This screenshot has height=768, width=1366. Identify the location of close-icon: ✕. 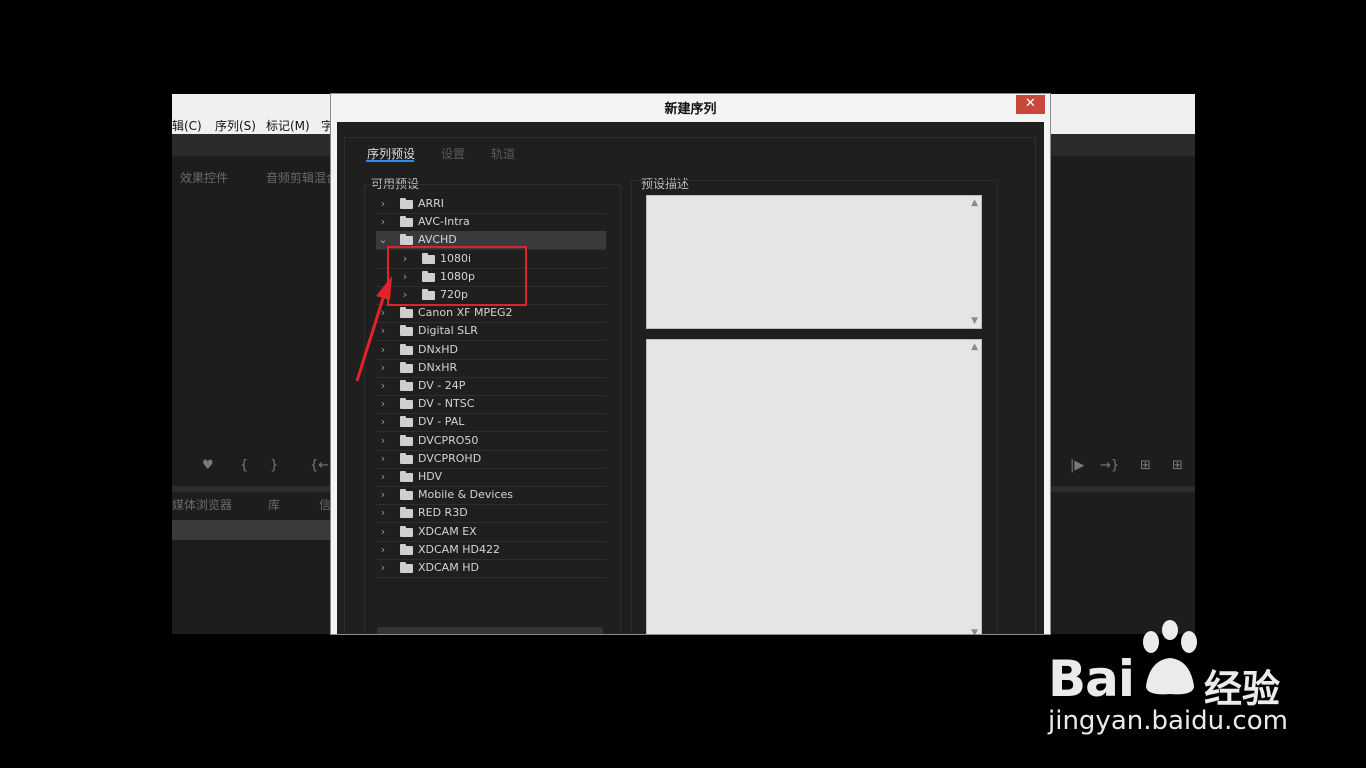
(1030, 103).